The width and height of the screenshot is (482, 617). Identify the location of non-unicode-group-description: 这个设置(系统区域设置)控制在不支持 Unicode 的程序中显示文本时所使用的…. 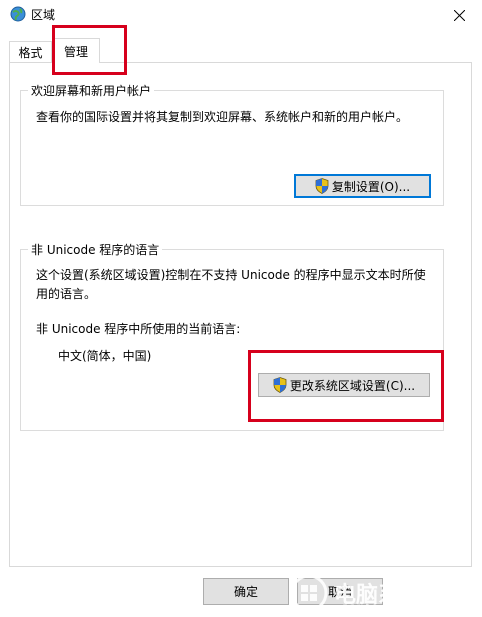
(231, 284).